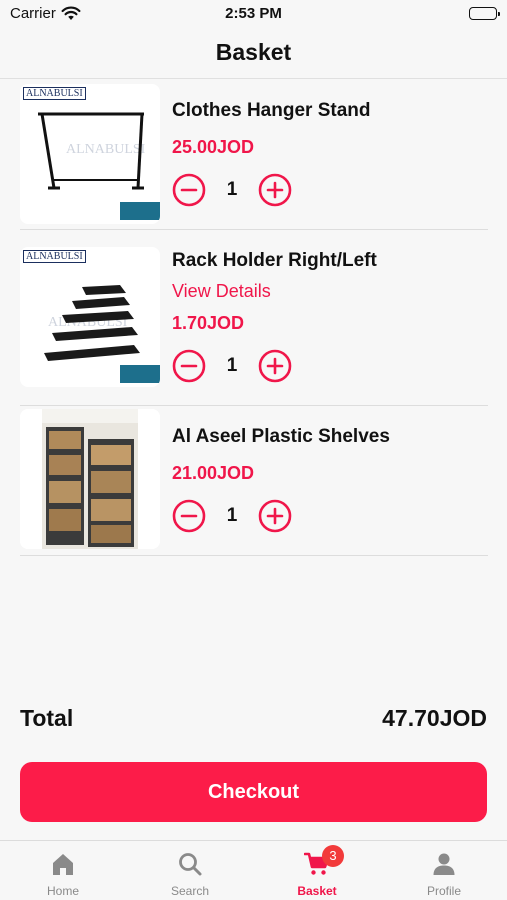 The width and height of the screenshot is (507, 900). Describe the element at coordinates (62, 891) in the screenshot. I see `tab-label: Home` at that location.